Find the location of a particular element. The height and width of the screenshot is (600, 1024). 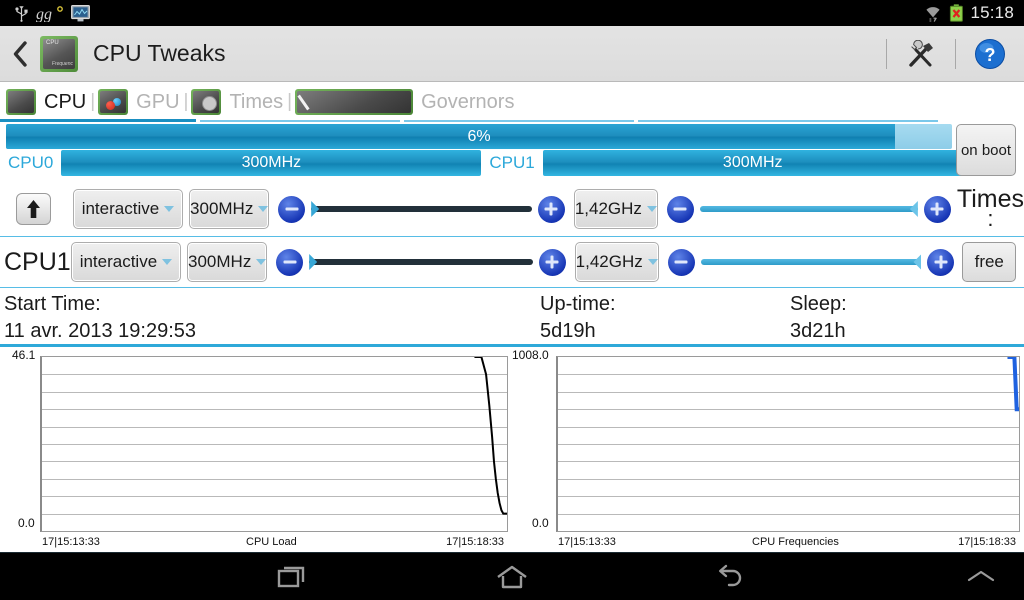

tab-underline is located at coordinates (512, 120).